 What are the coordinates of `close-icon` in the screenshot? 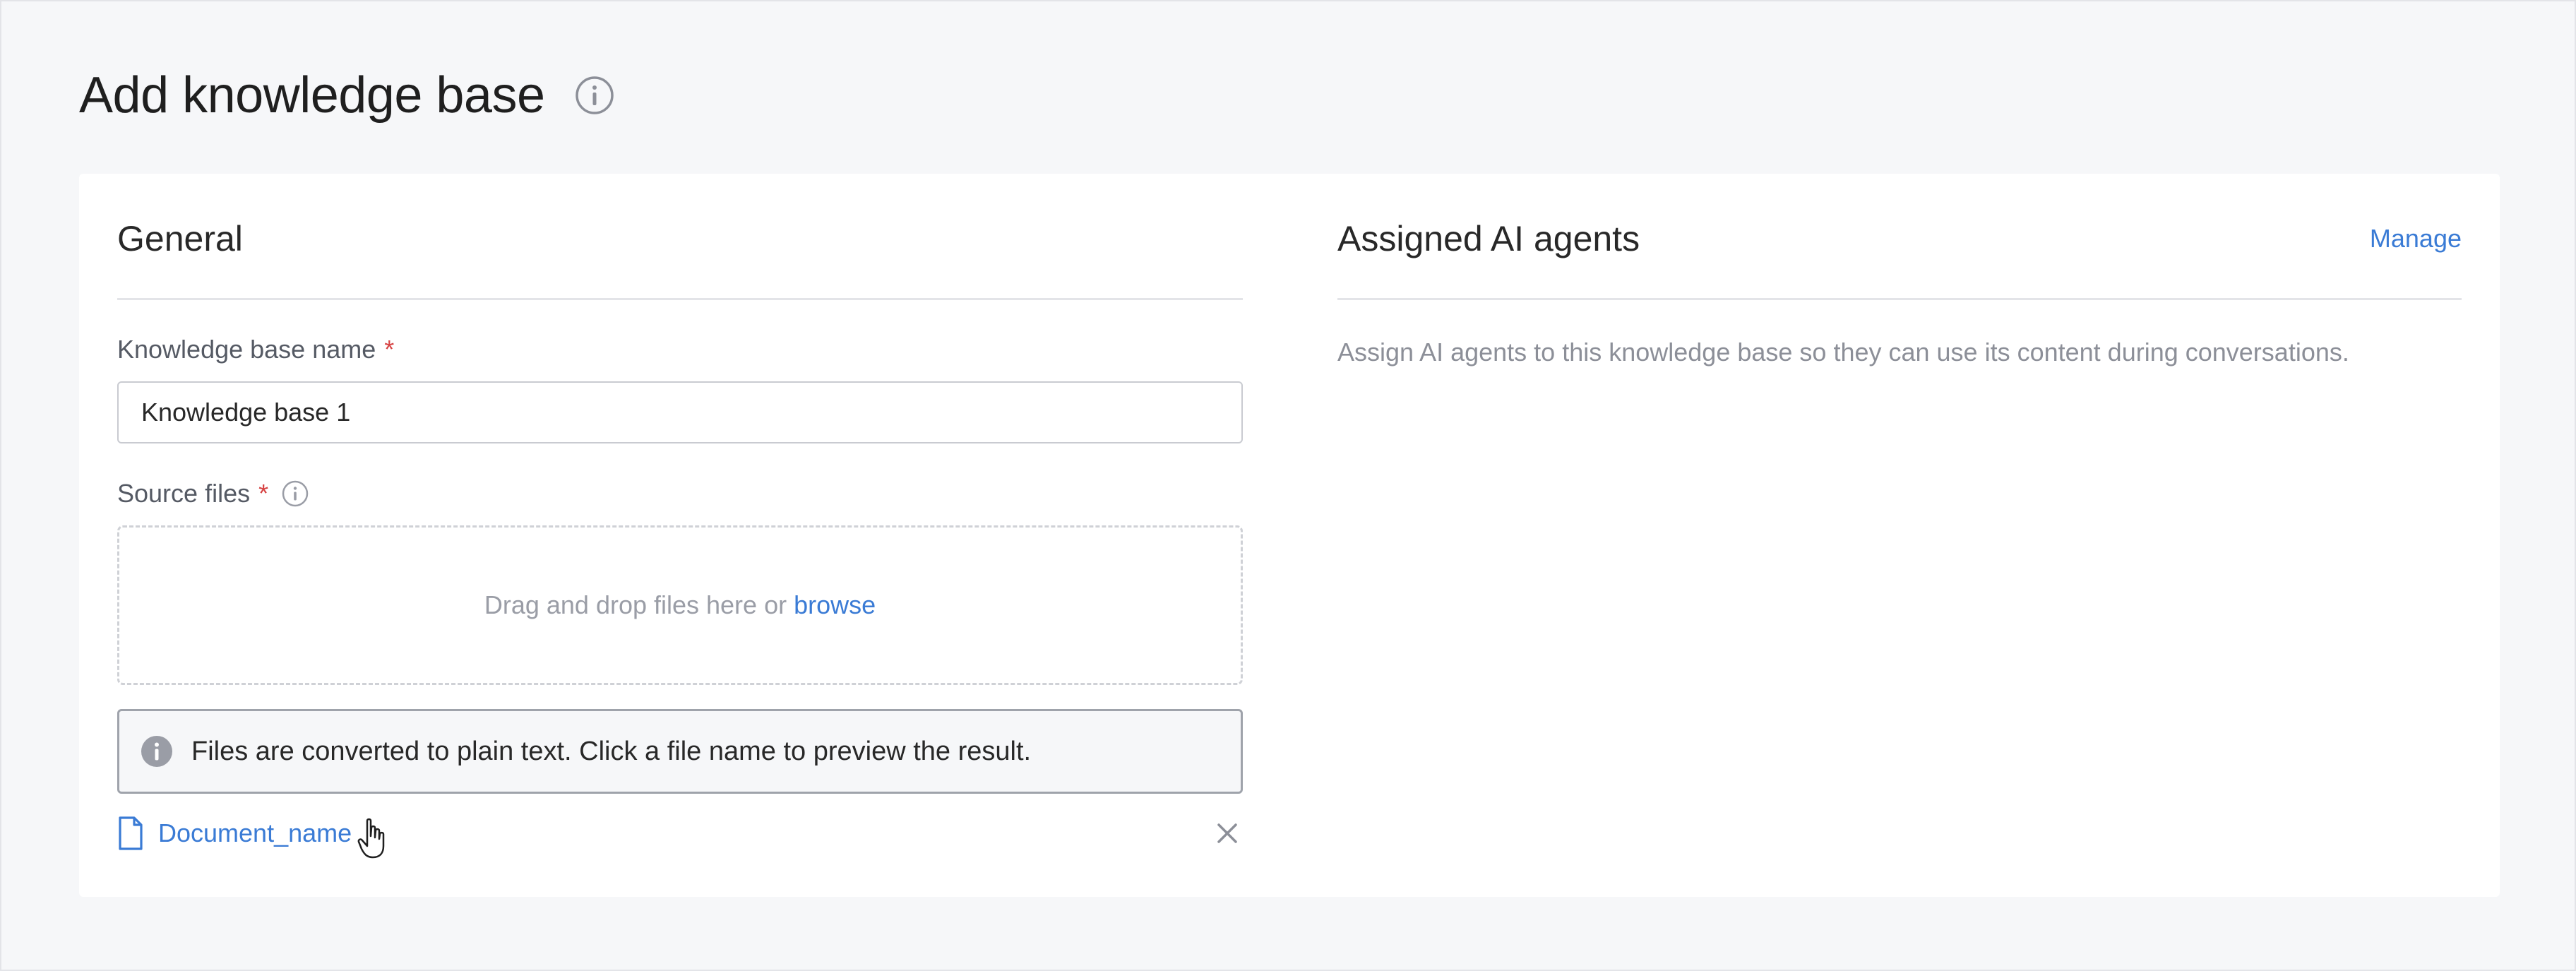 It's located at (1227, 833).